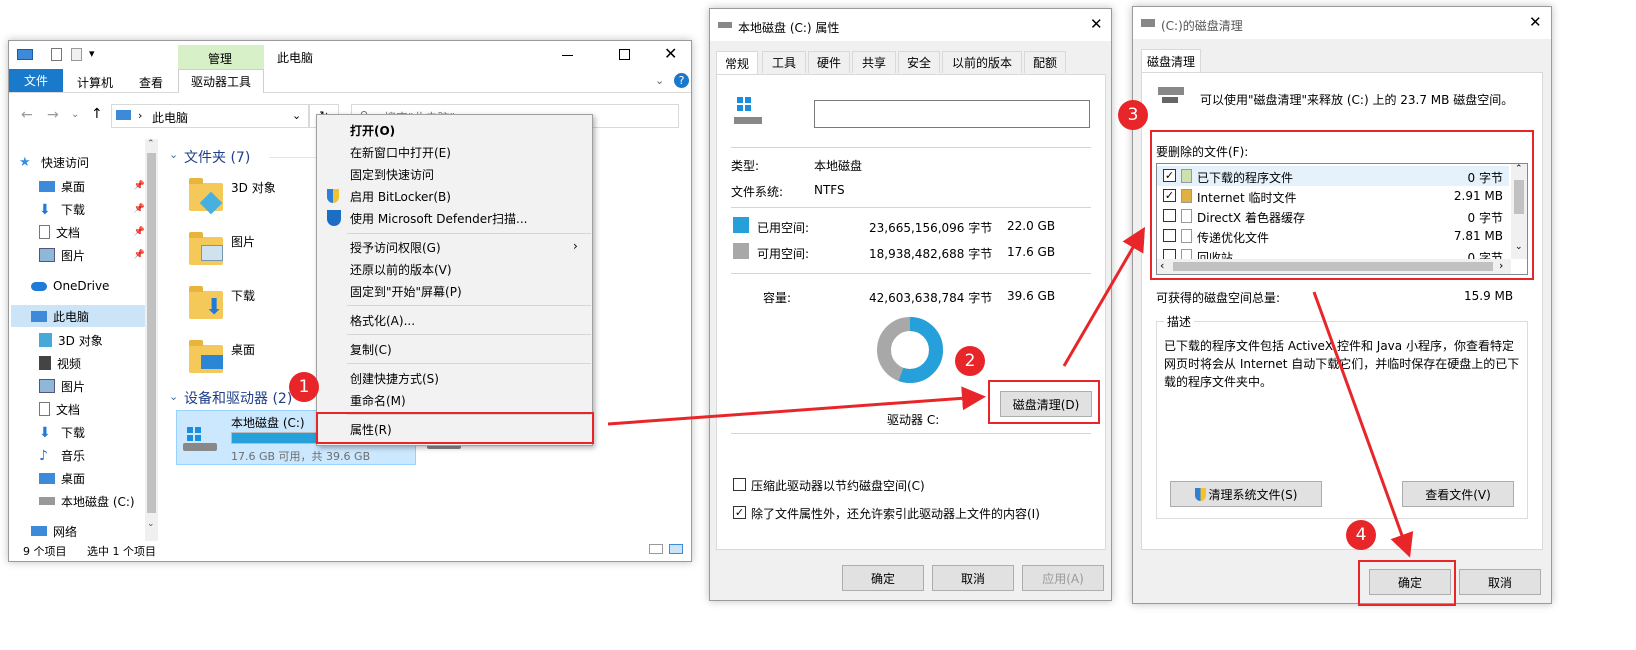 This screenshot has height=650, width=1636. I want to click on arrow-to-cleanup-button, so click(796, 406).